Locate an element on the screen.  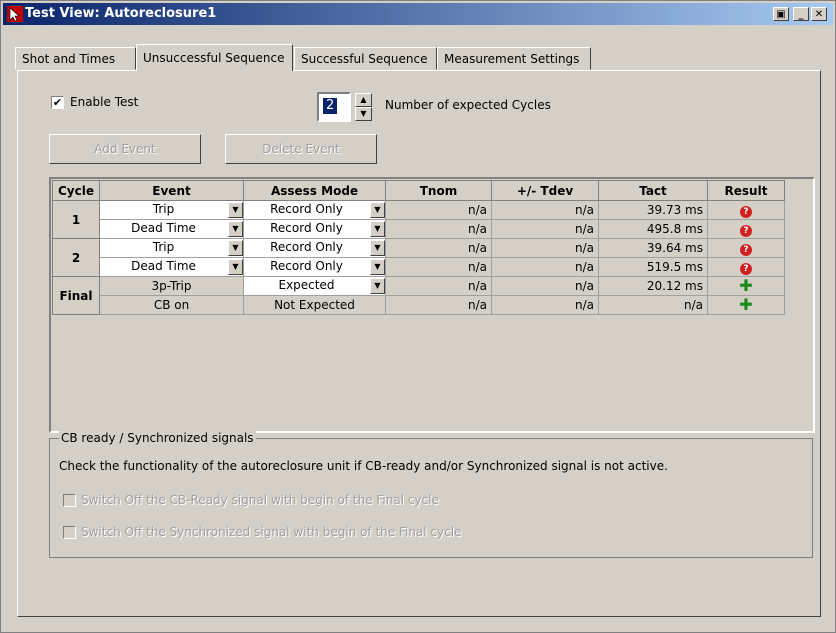
tab-measurement-settings: Measurement Settings is located at coordinates (514, 58).